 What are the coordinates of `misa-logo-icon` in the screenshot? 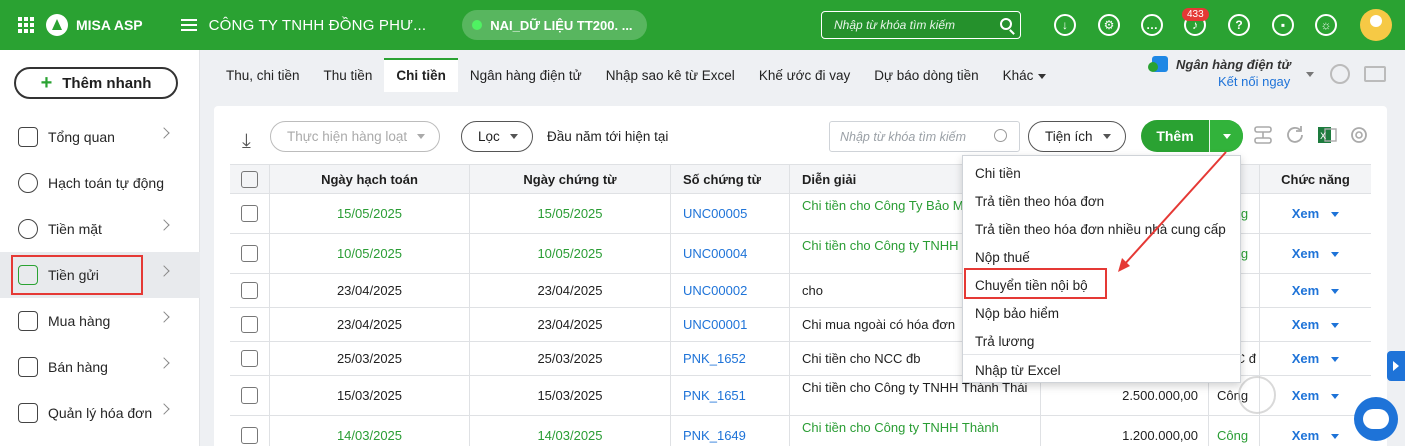 It's located at (57, 25).